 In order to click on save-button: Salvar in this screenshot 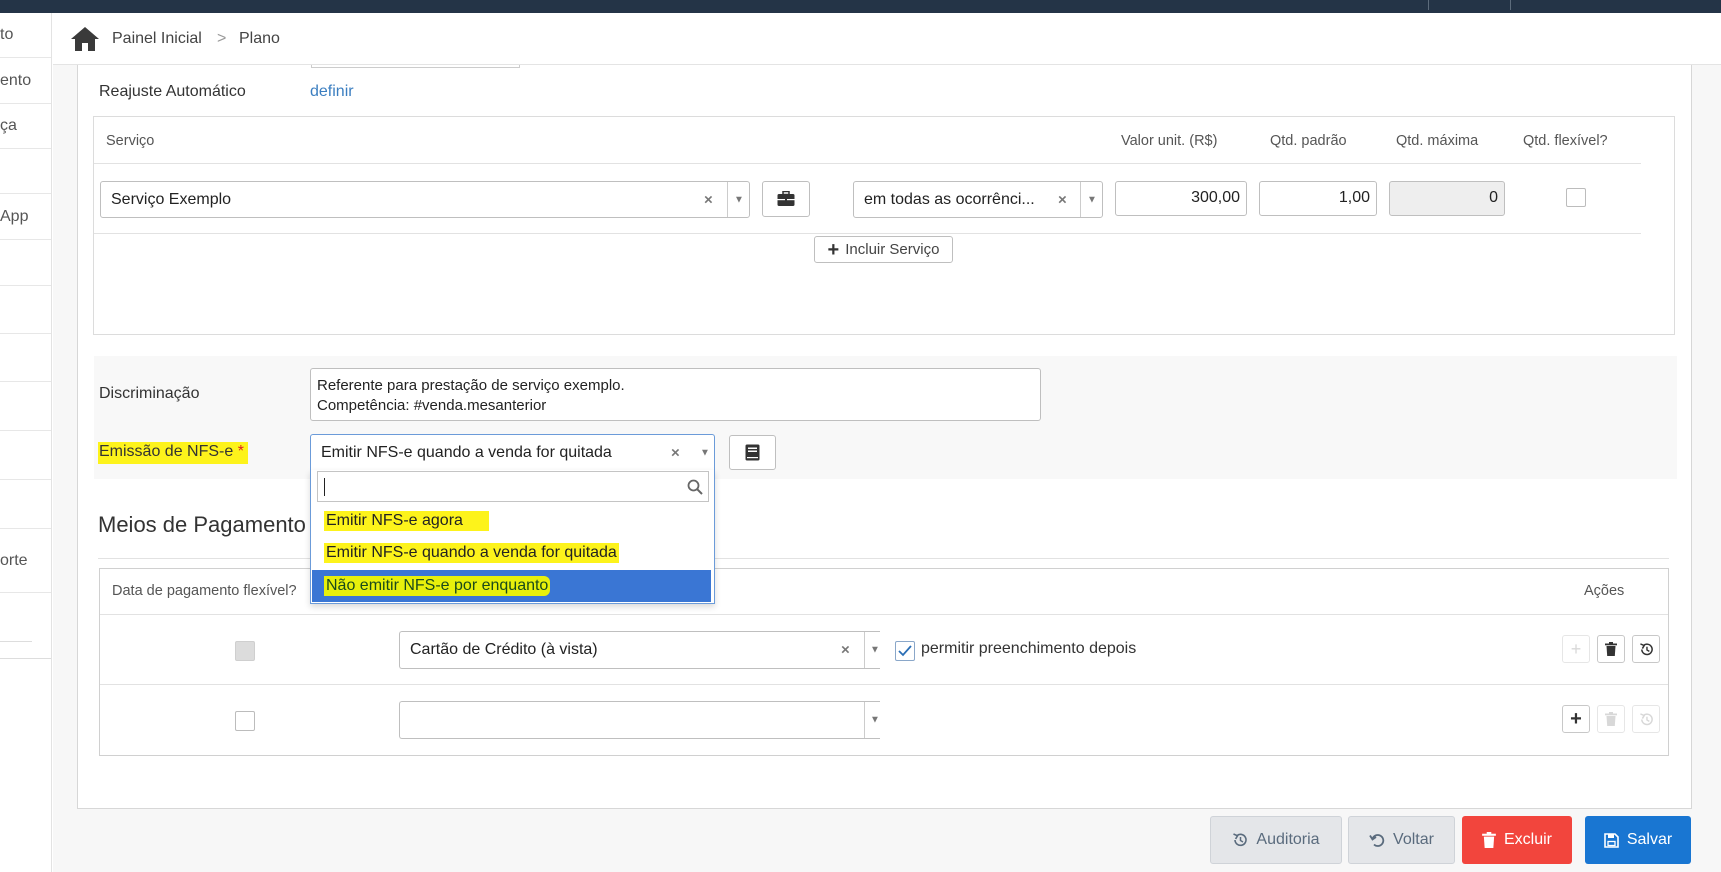, I will do `click(1638, 840)`.